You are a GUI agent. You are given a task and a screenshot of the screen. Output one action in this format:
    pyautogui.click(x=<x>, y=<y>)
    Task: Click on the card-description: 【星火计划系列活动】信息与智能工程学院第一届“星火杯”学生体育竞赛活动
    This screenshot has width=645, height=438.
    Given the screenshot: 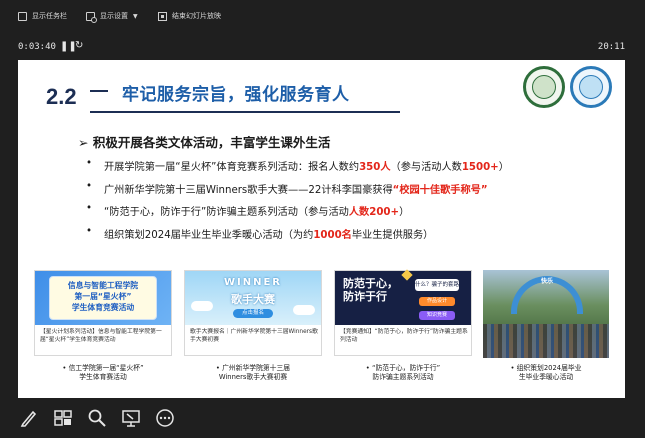 What is the action you would take?
    pyautogui.click(x=101, y=336)
    